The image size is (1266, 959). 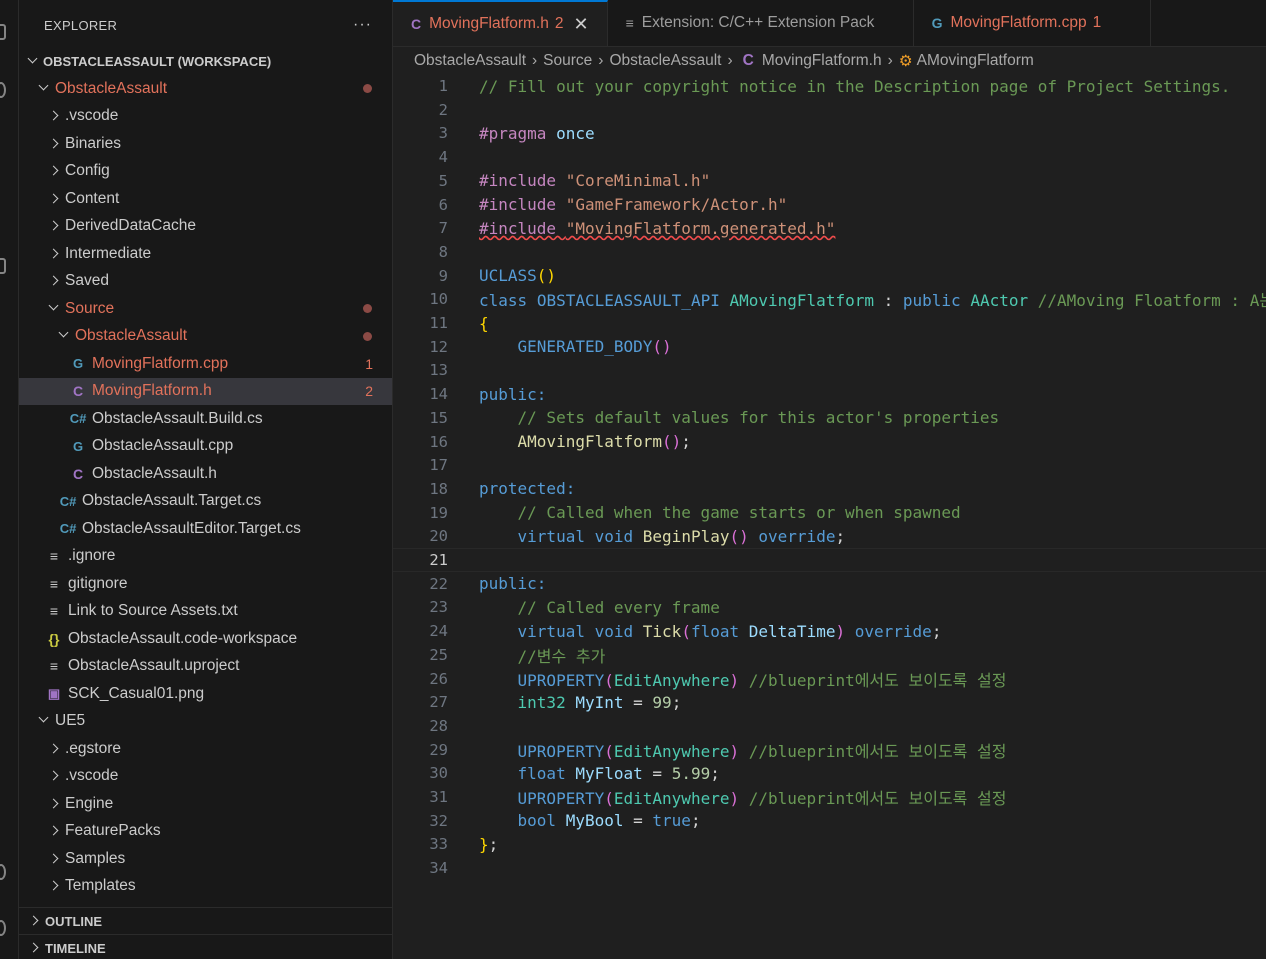 I want to click on tree-item: G MovingFlatform.cpp 1, so click(x=205, y=363).